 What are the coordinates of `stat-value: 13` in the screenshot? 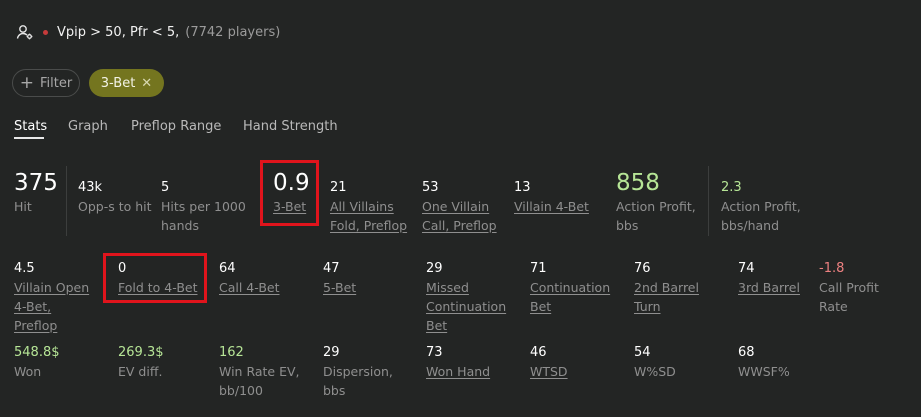 It's located at (522, 187).